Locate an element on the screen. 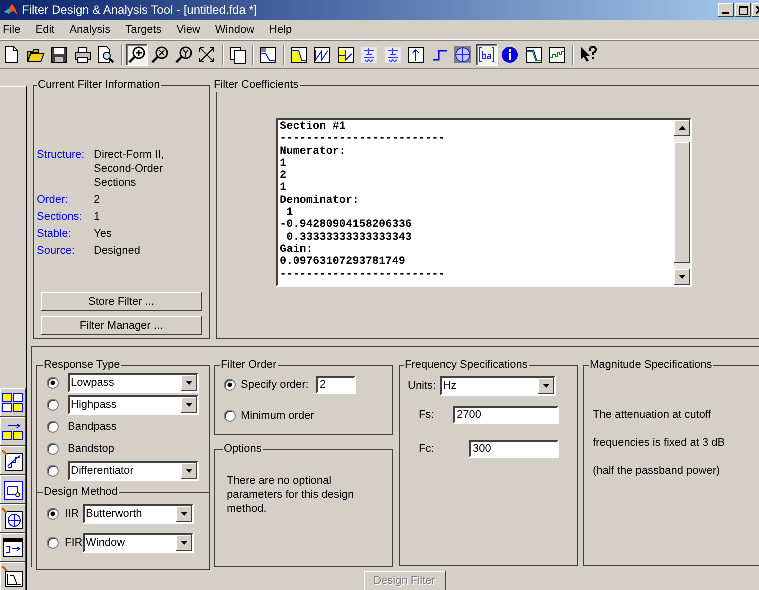  menu-item: Edit is located at coordinates (45, 30).